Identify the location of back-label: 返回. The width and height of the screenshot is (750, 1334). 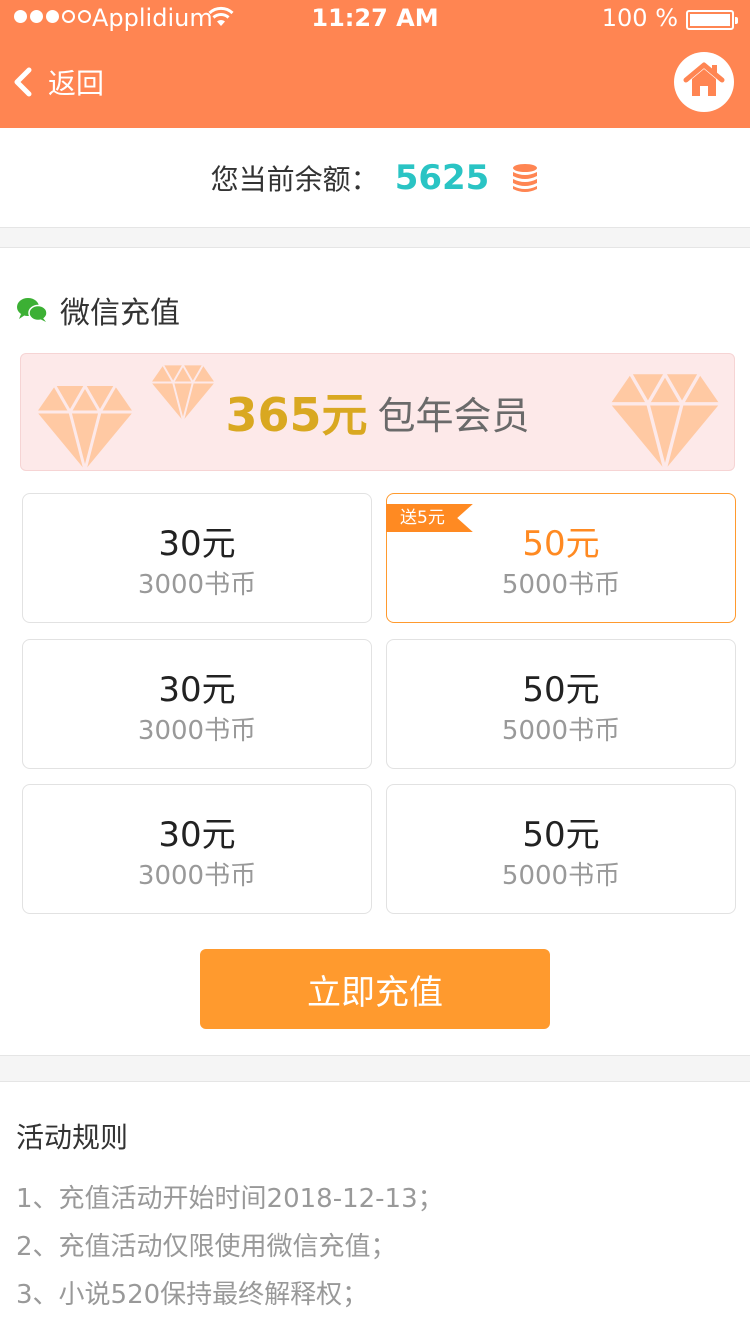
(76, 83).